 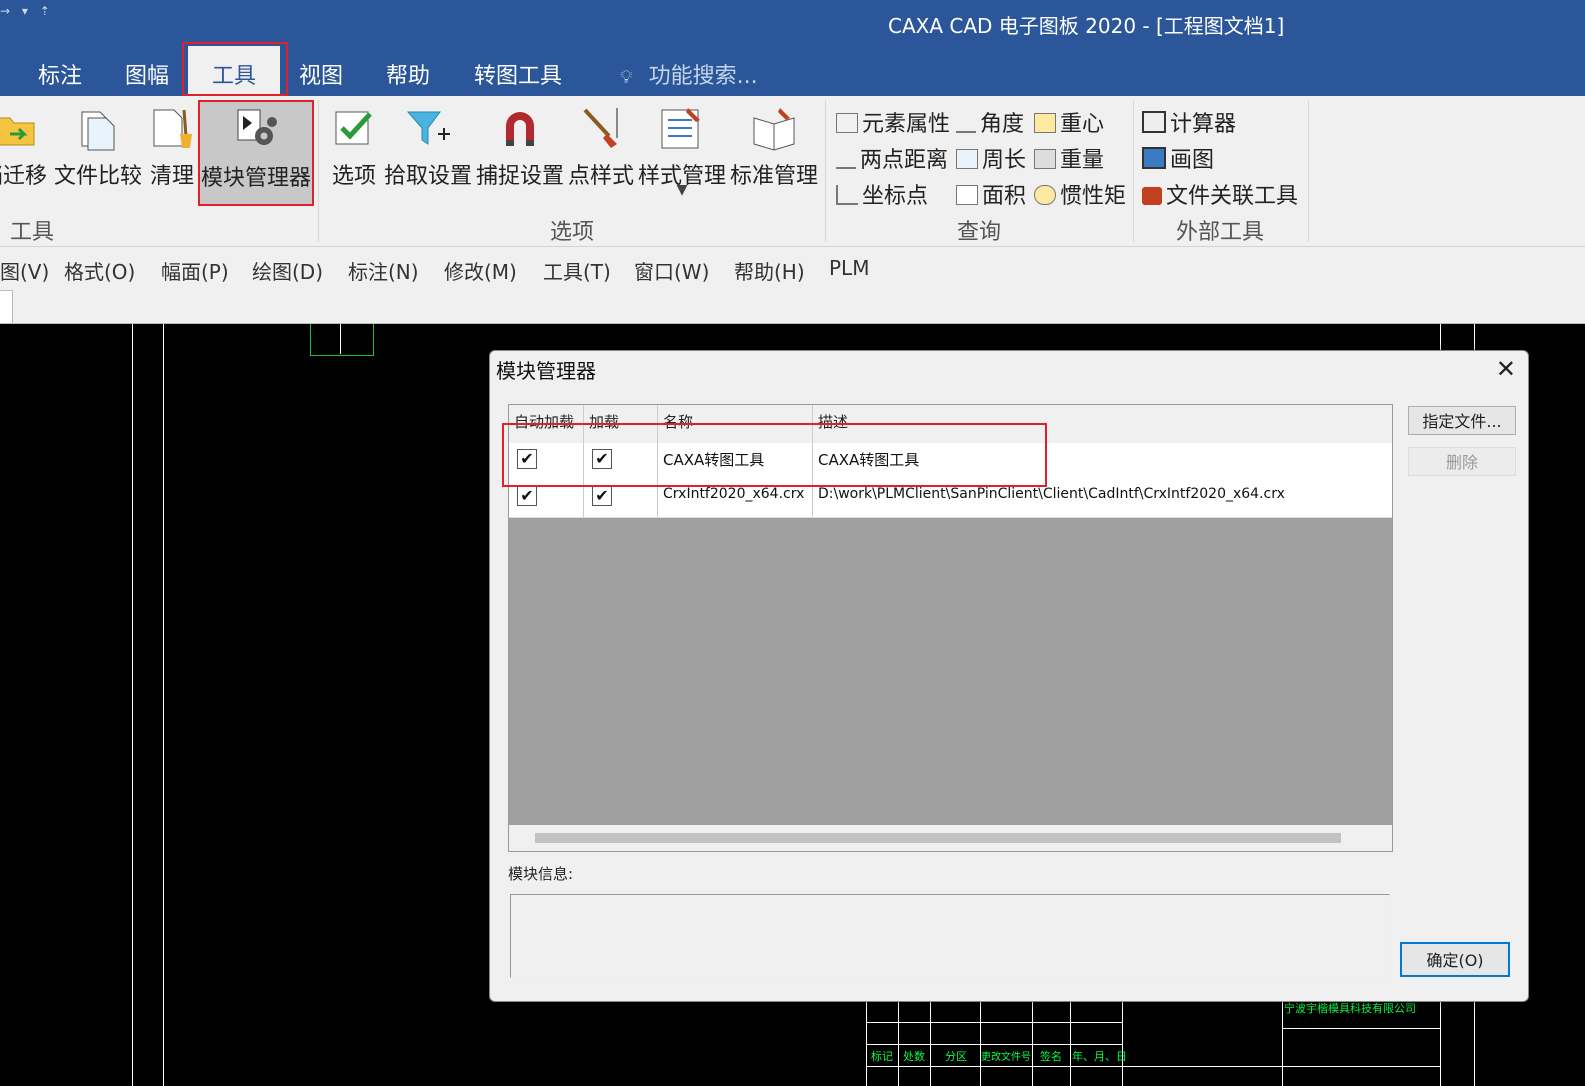 What do you see at coordinates (1154, 158) in the screenshot?
I see `paint-icon` at bounding box center [1154, 158].